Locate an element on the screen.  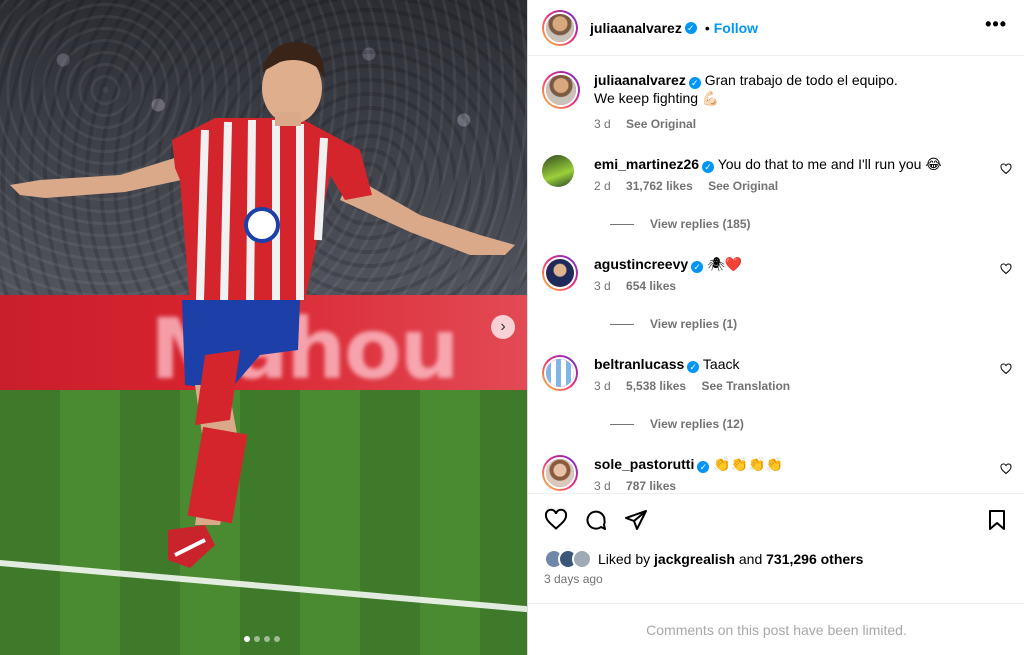
comment-text: 🕷❤️ is located at coordinates (725, 264).